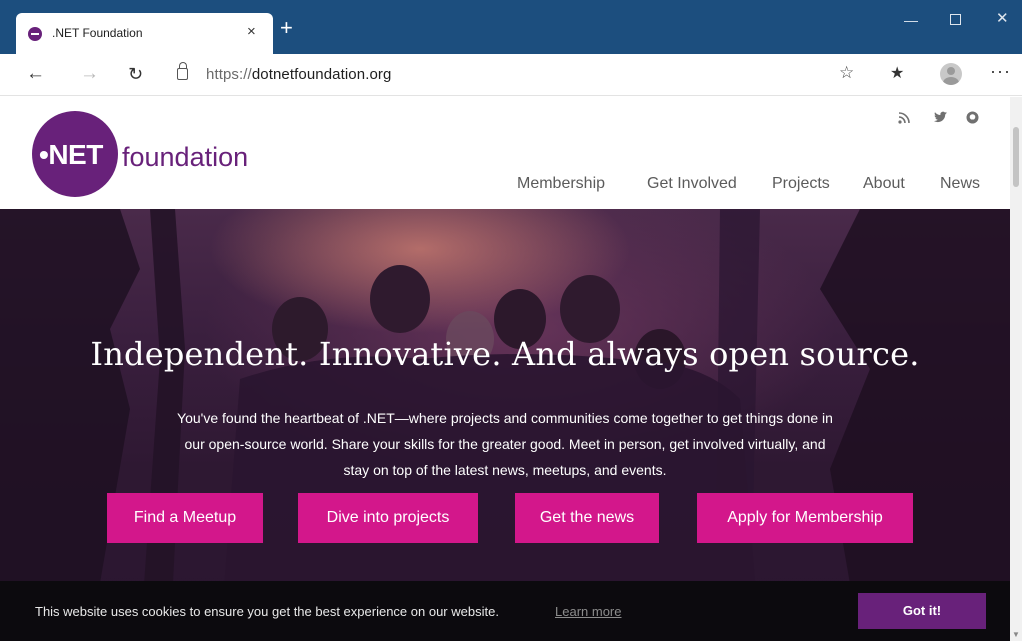  I want to click on minimize-button: —, so click(911, 20).